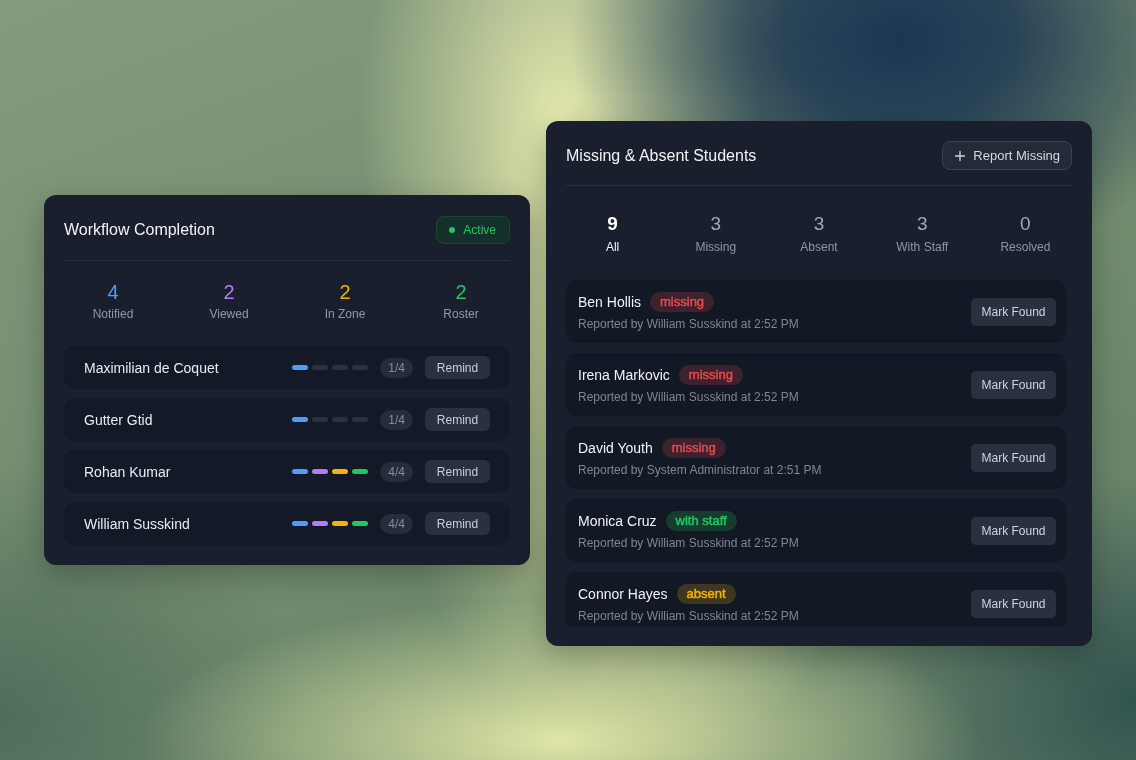 Image resolution: width=1136 pixels, height=760 pixels. Describe the element at coordinates (128, 471) in the screenshot. I see `student-name: Rohan Kumar` at that location.